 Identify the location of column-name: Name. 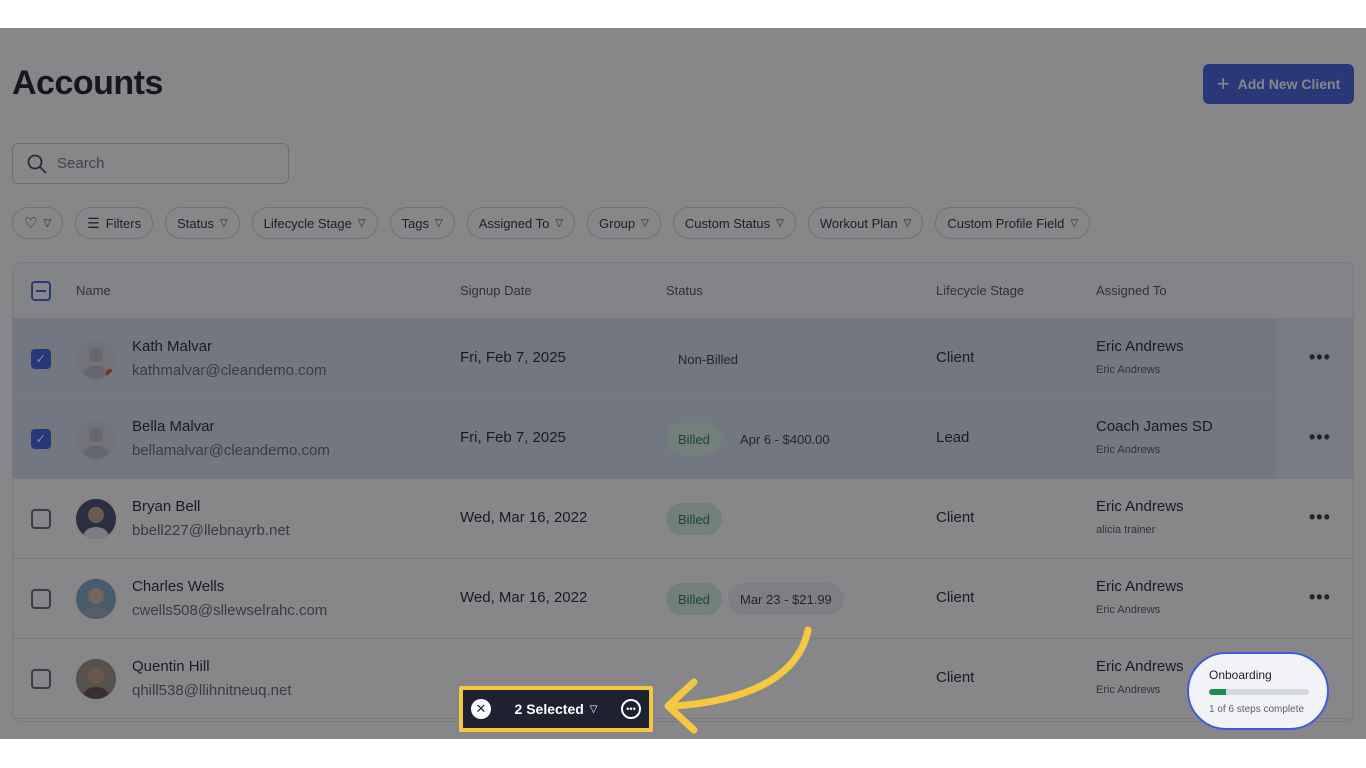
(93, 290).